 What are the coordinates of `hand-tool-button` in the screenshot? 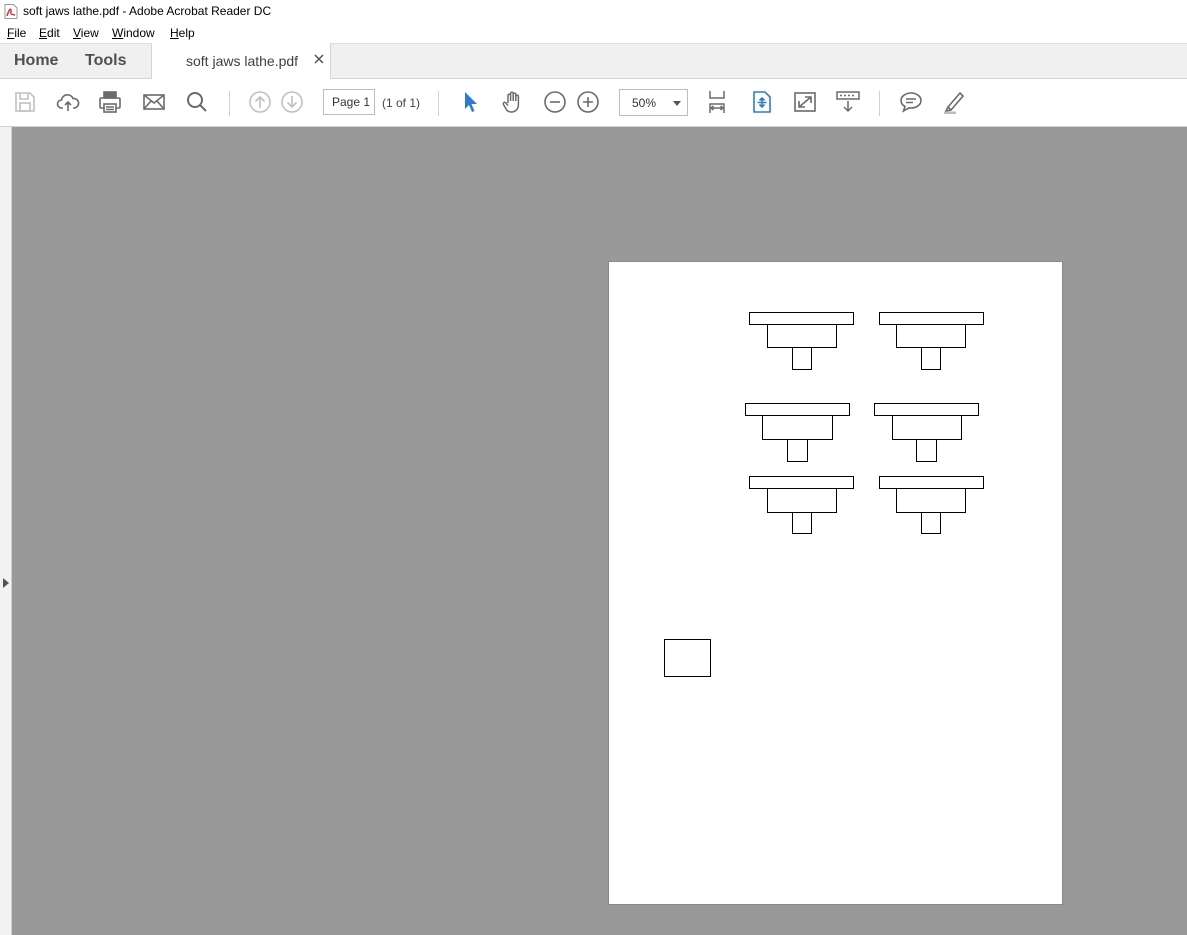 It's located at (513, 102).